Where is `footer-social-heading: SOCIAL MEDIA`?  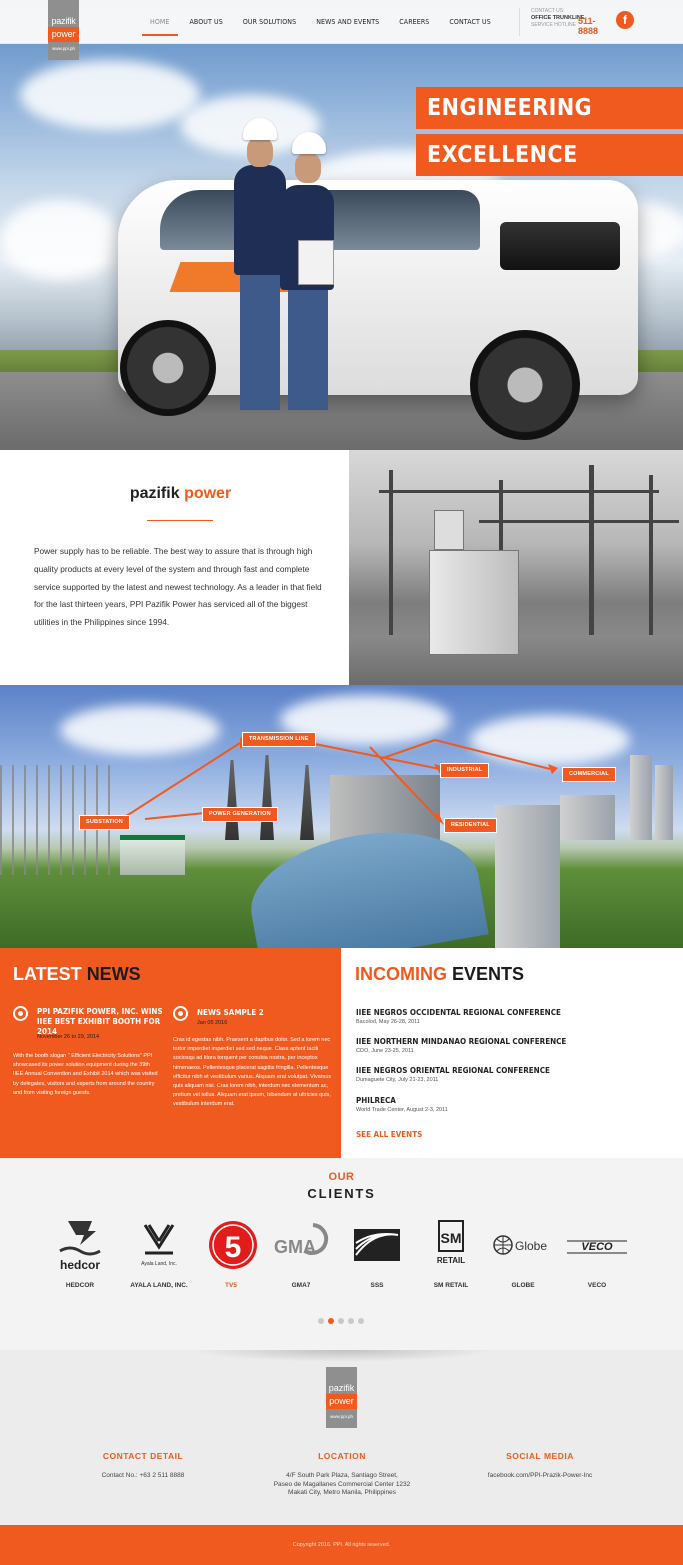 footer-social-heading: SOCIAL MEDIA is located at coordinates (540, 1456).